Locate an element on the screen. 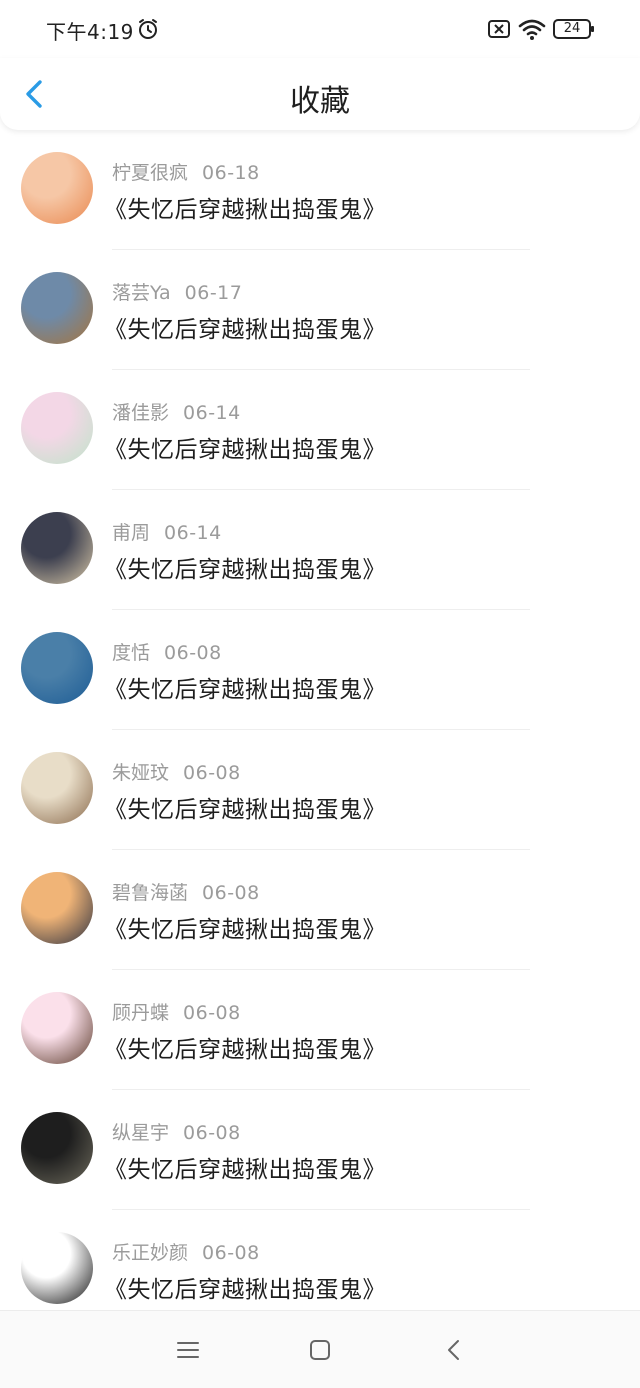  favorite-date: 06-18 is located at coordinates (231, 173).